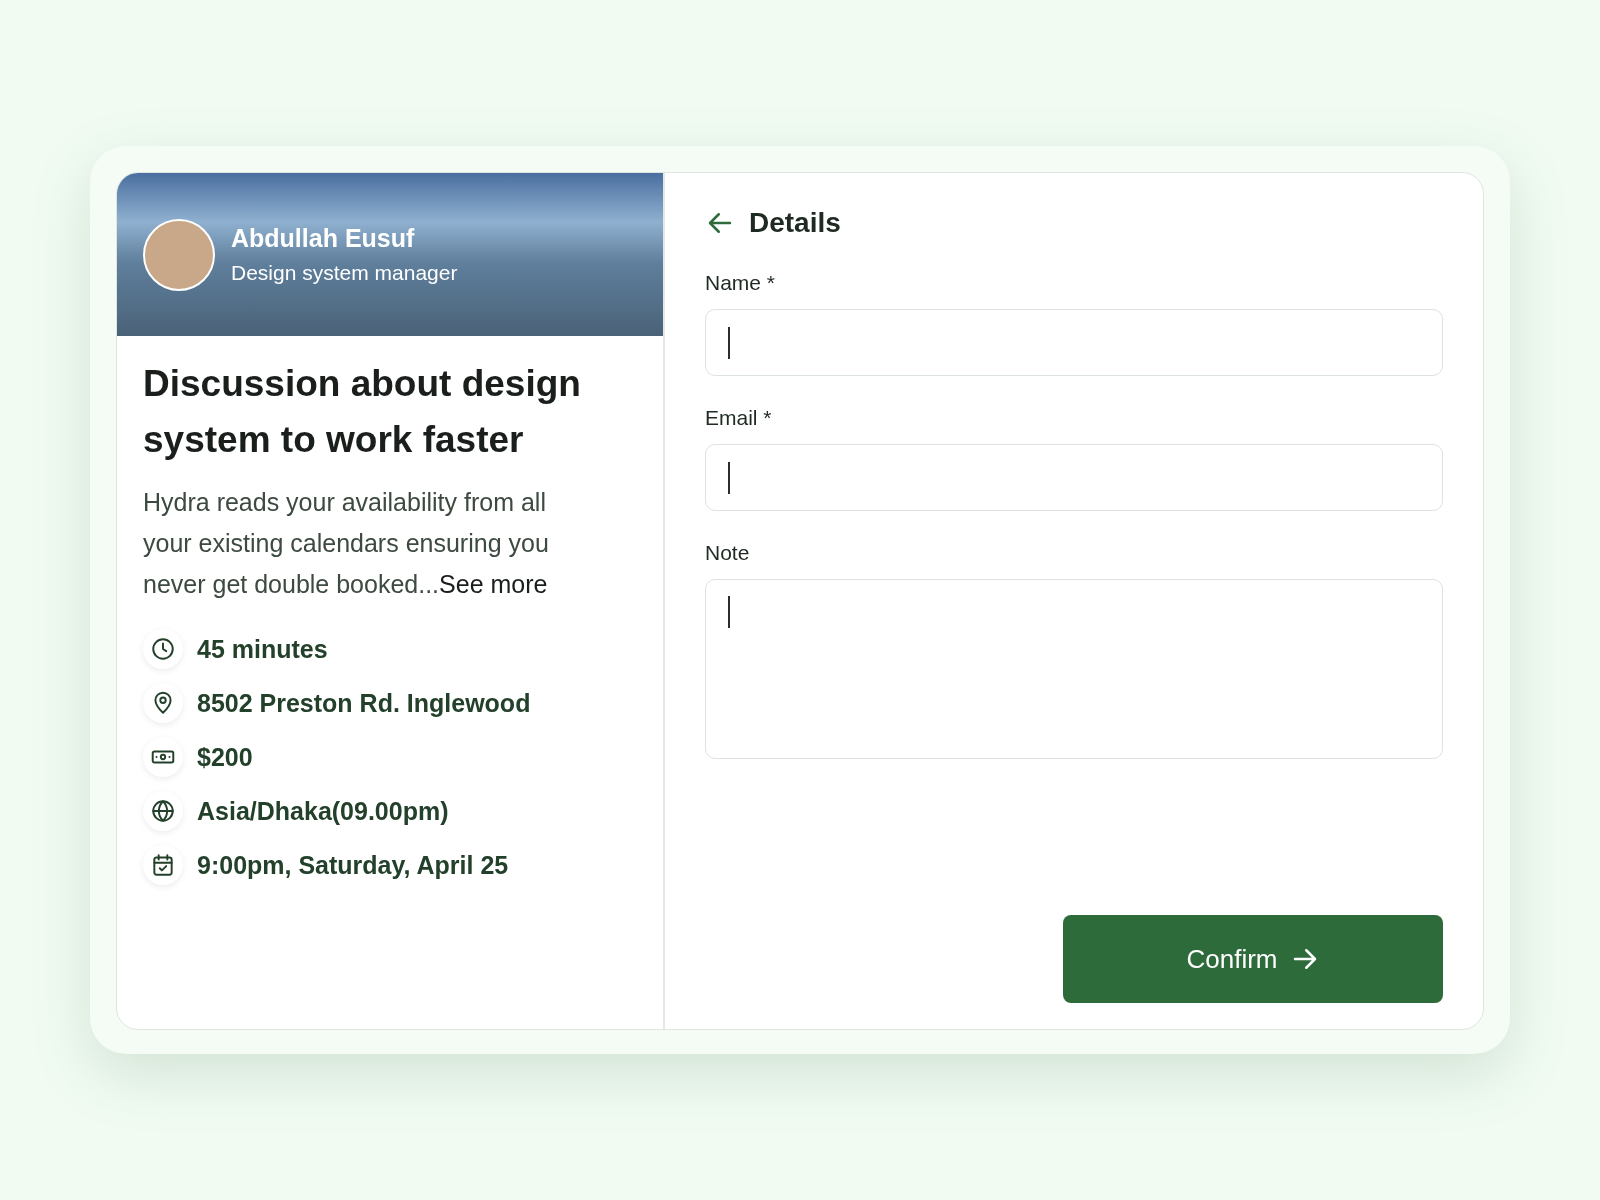 This screenshot has width=1600, height=1200. I want to click on detail-text: $200, so click(225, 757).